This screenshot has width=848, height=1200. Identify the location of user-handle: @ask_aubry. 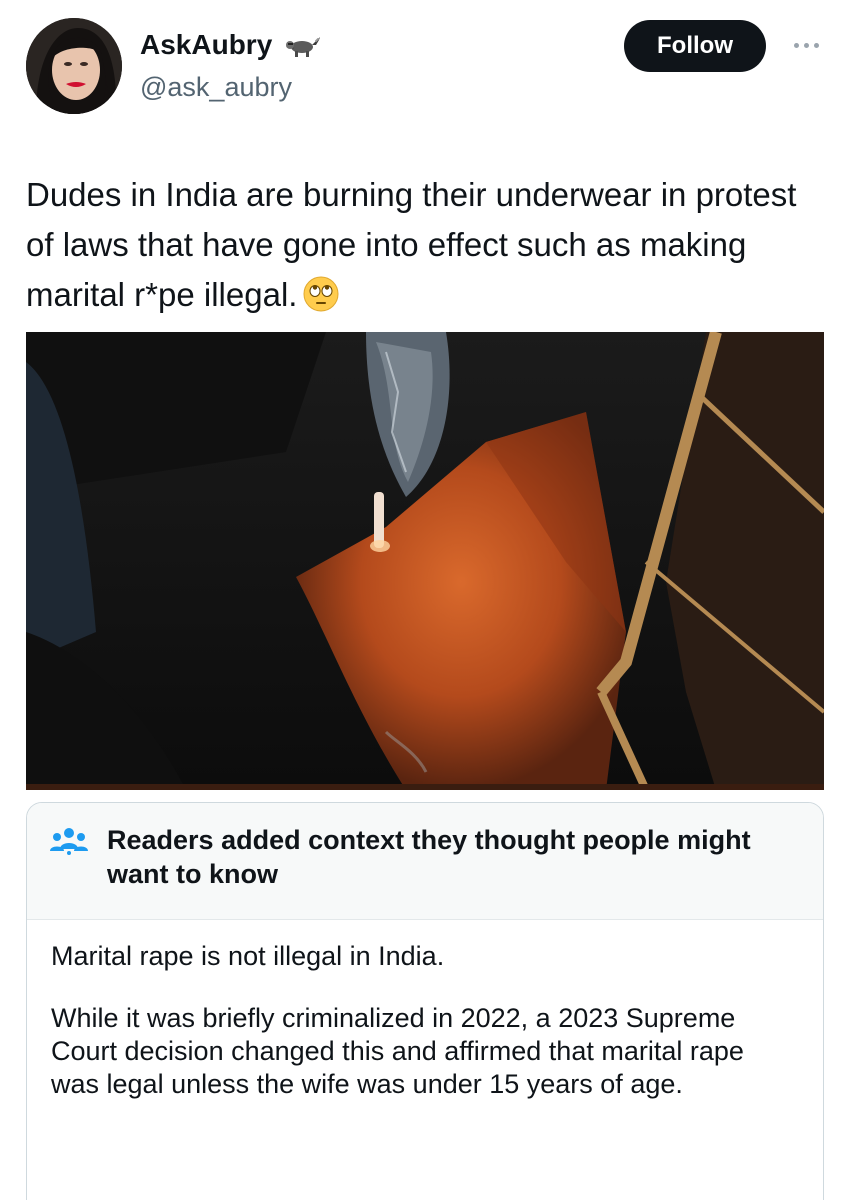
(216, 87).